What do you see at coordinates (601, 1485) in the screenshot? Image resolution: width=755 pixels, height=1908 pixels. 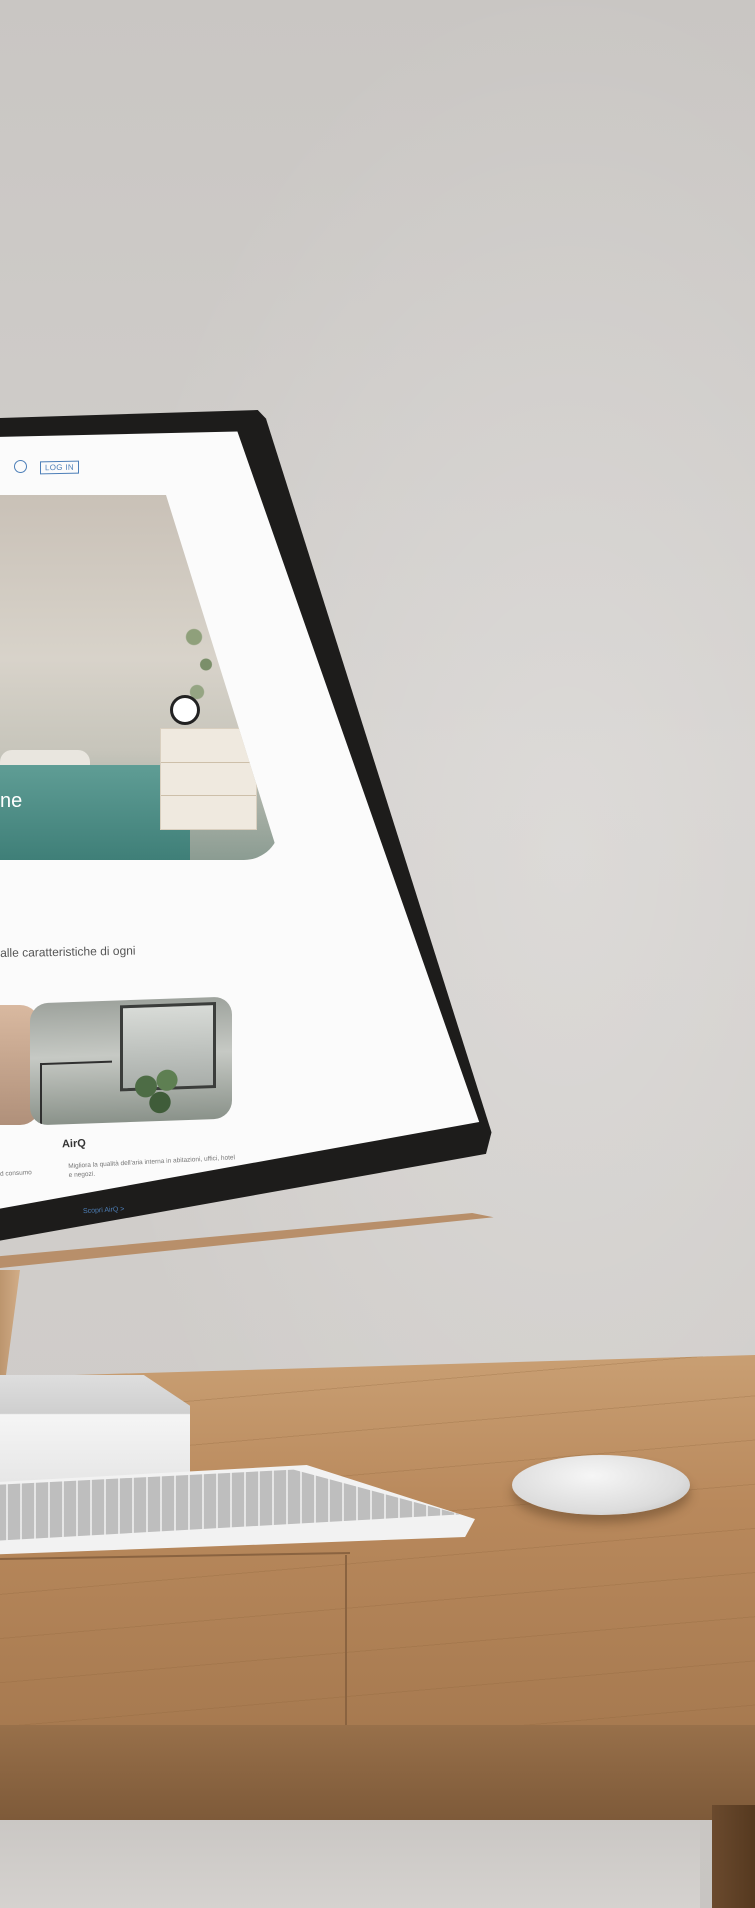 I see `mouse` at bounding box center [601, 1485].